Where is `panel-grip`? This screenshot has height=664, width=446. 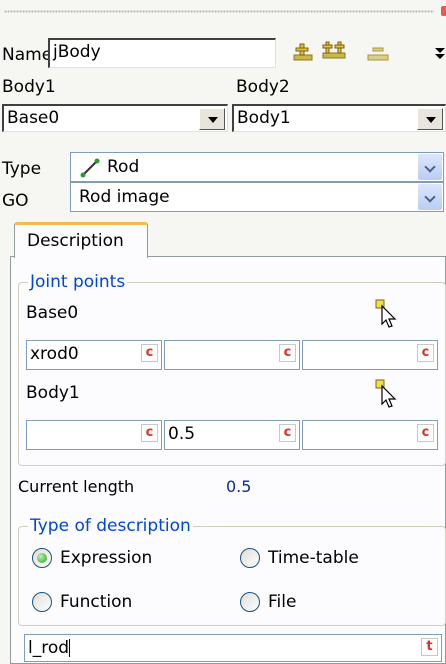
panel-grip is located at coordinates (223, 11).